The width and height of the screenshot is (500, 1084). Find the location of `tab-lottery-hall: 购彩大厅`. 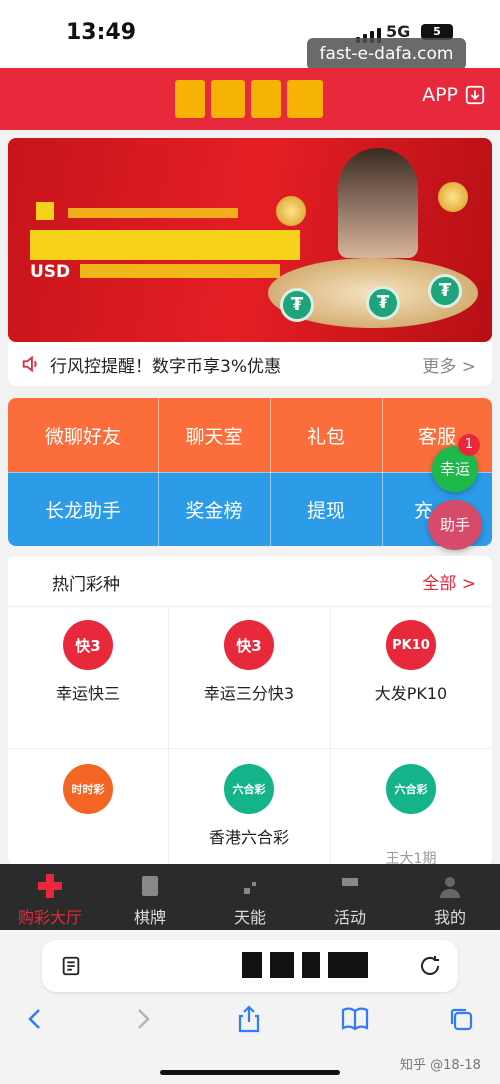

tab-lottery-hall: 购彩大厅 is located at coordinates (50, 897).